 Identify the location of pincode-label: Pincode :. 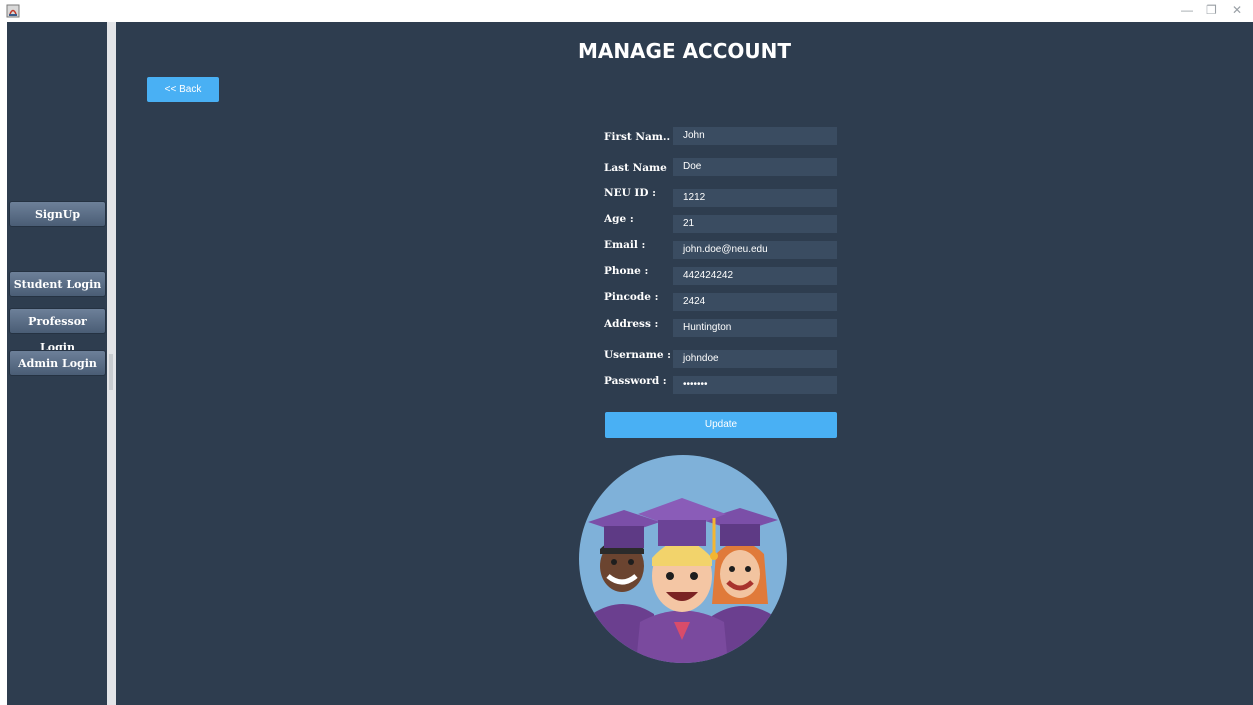
(631, 297).